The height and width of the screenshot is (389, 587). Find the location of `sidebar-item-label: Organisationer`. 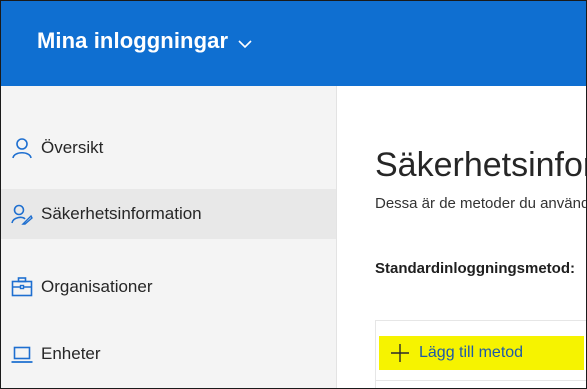

sidebar-item-label: Organisationer is located at coordinates (97, 286).